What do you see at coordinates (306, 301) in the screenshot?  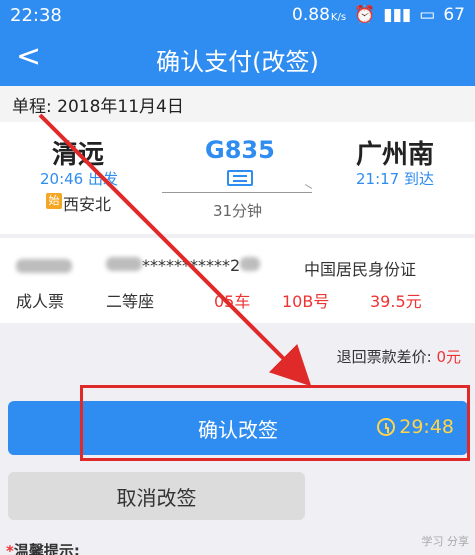 I see `seat-number: 10B号` at bounding box center [306, 301].